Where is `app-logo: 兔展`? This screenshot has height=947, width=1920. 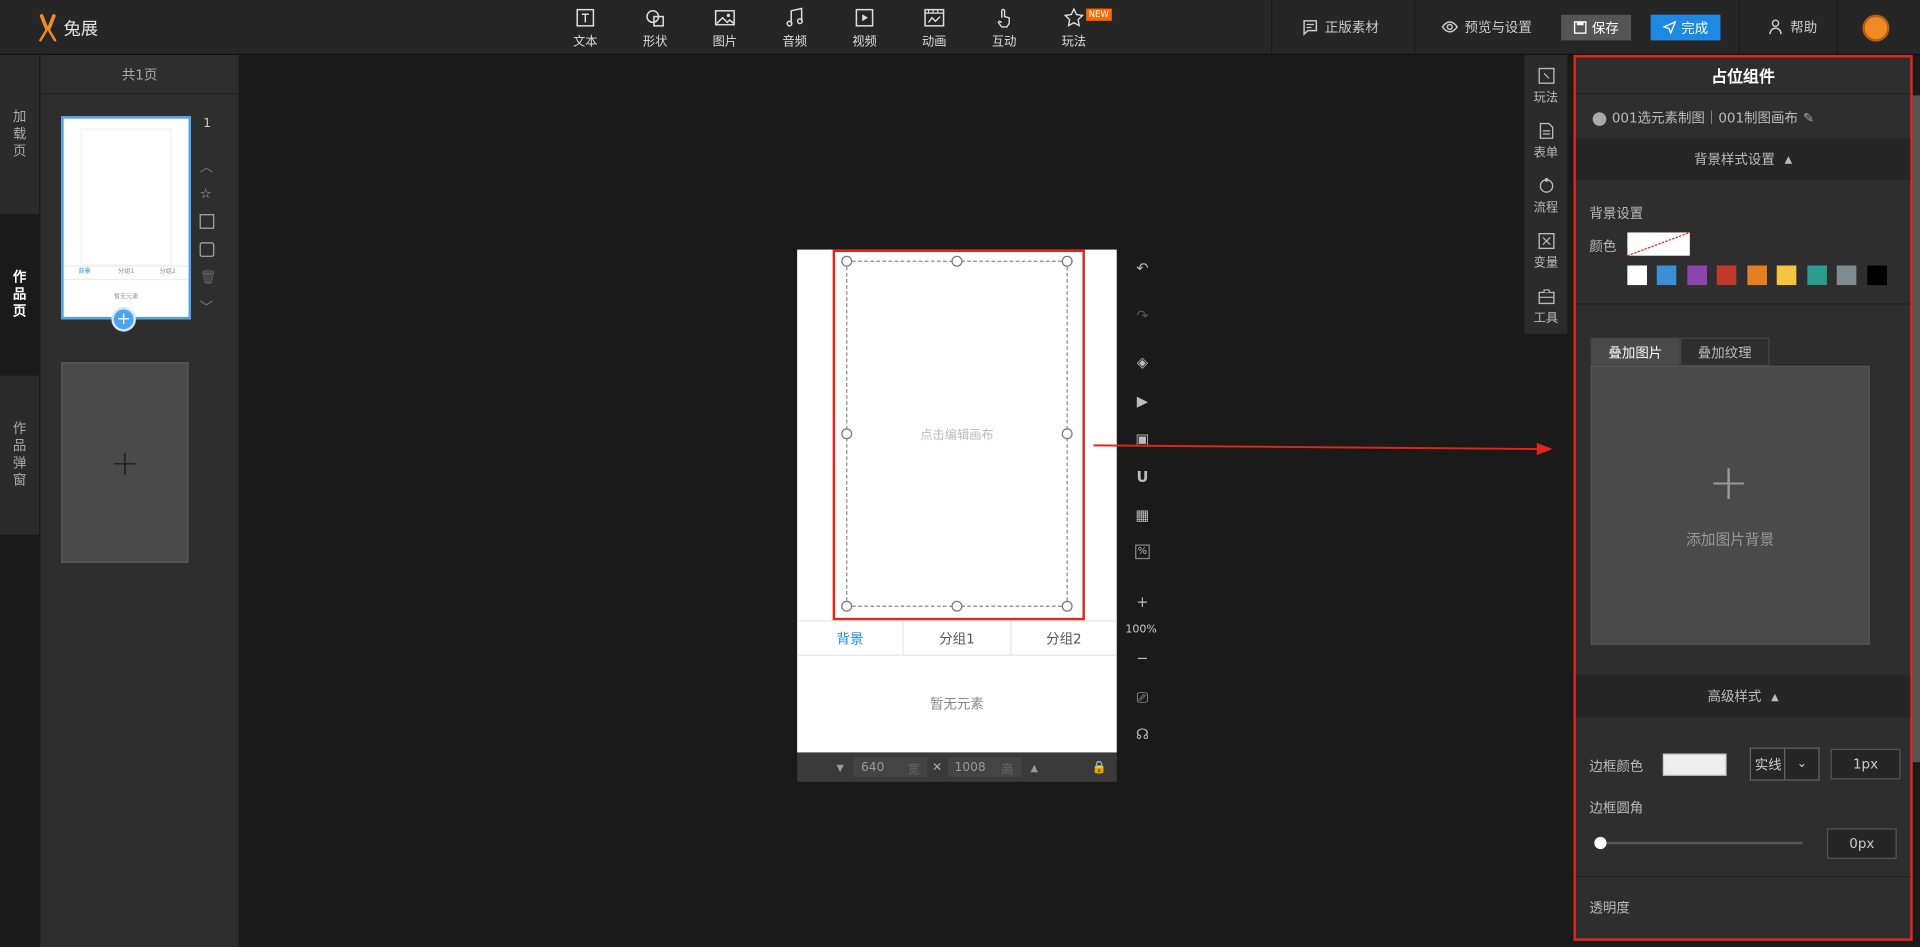
app-logo: 兔展 is located at coordinates (67, 28).